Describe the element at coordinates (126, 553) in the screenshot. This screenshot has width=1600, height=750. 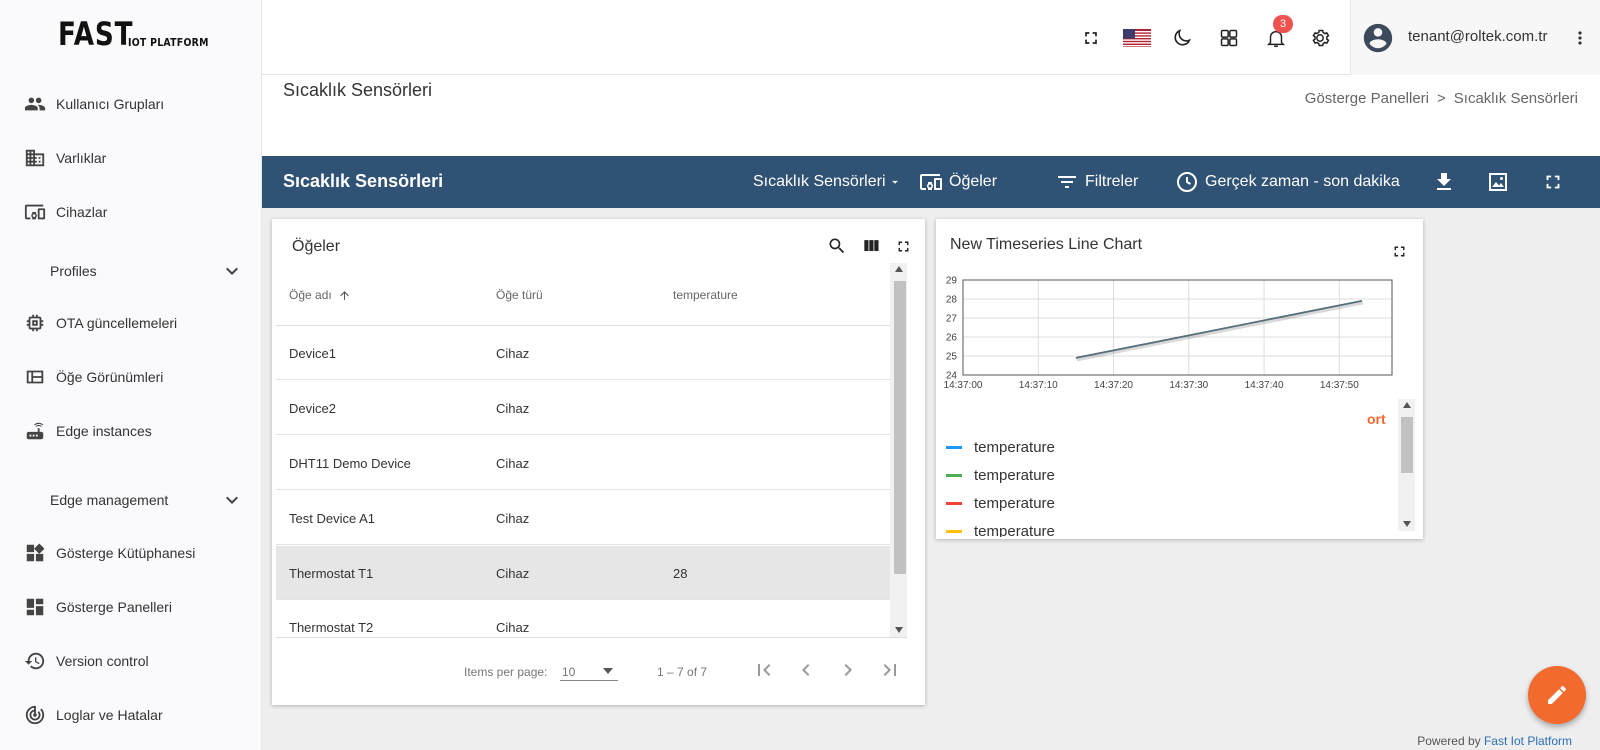
I see `sidebar-item-label: Gösterge Kütüphanesi` at that location.